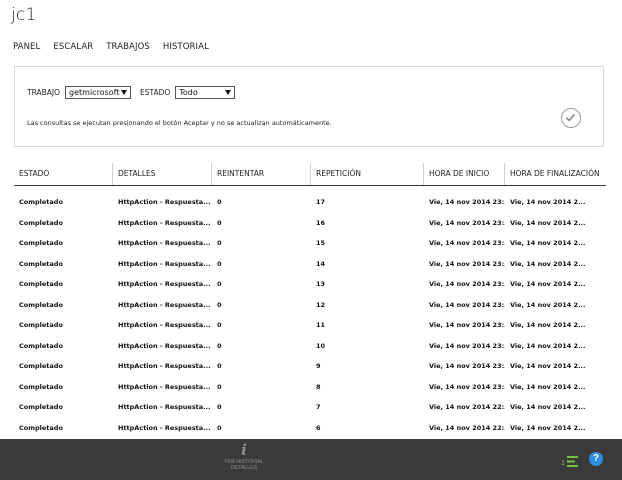 This screenshot has width=622, height=480. What do you see at coordinates (94, 92) in the screenshot?
I see `job-select-value: getmicrosoft` at bounding box center [94, 92].